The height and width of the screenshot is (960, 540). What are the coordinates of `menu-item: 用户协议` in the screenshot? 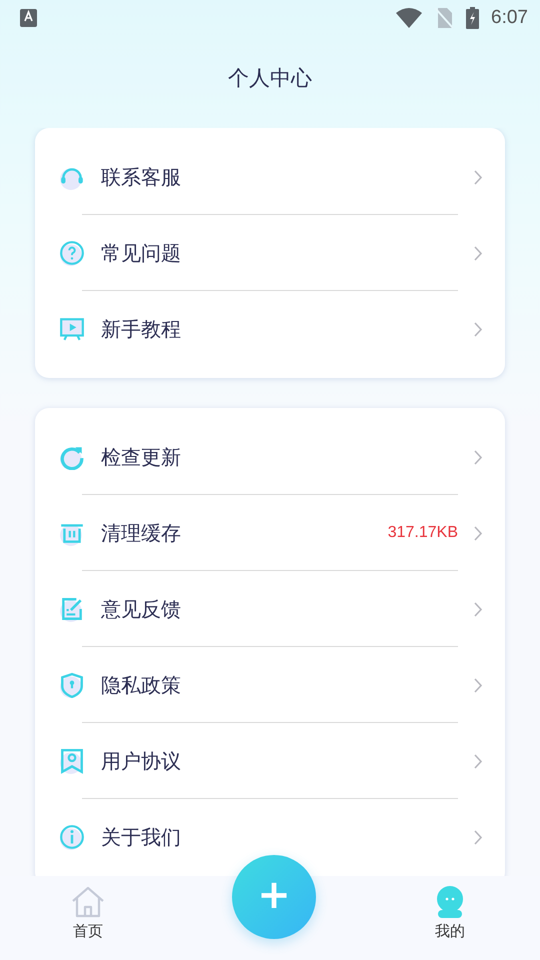 It's located at (287, 761).